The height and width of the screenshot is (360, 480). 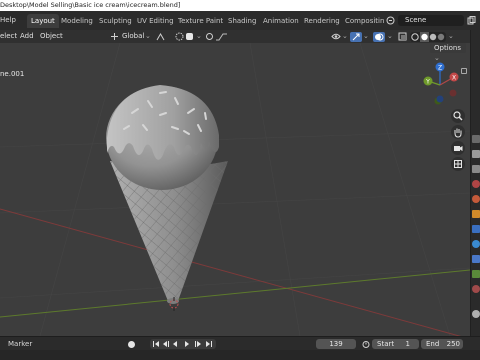 I want to click on end-value: 250, so click(x=453, y=344).